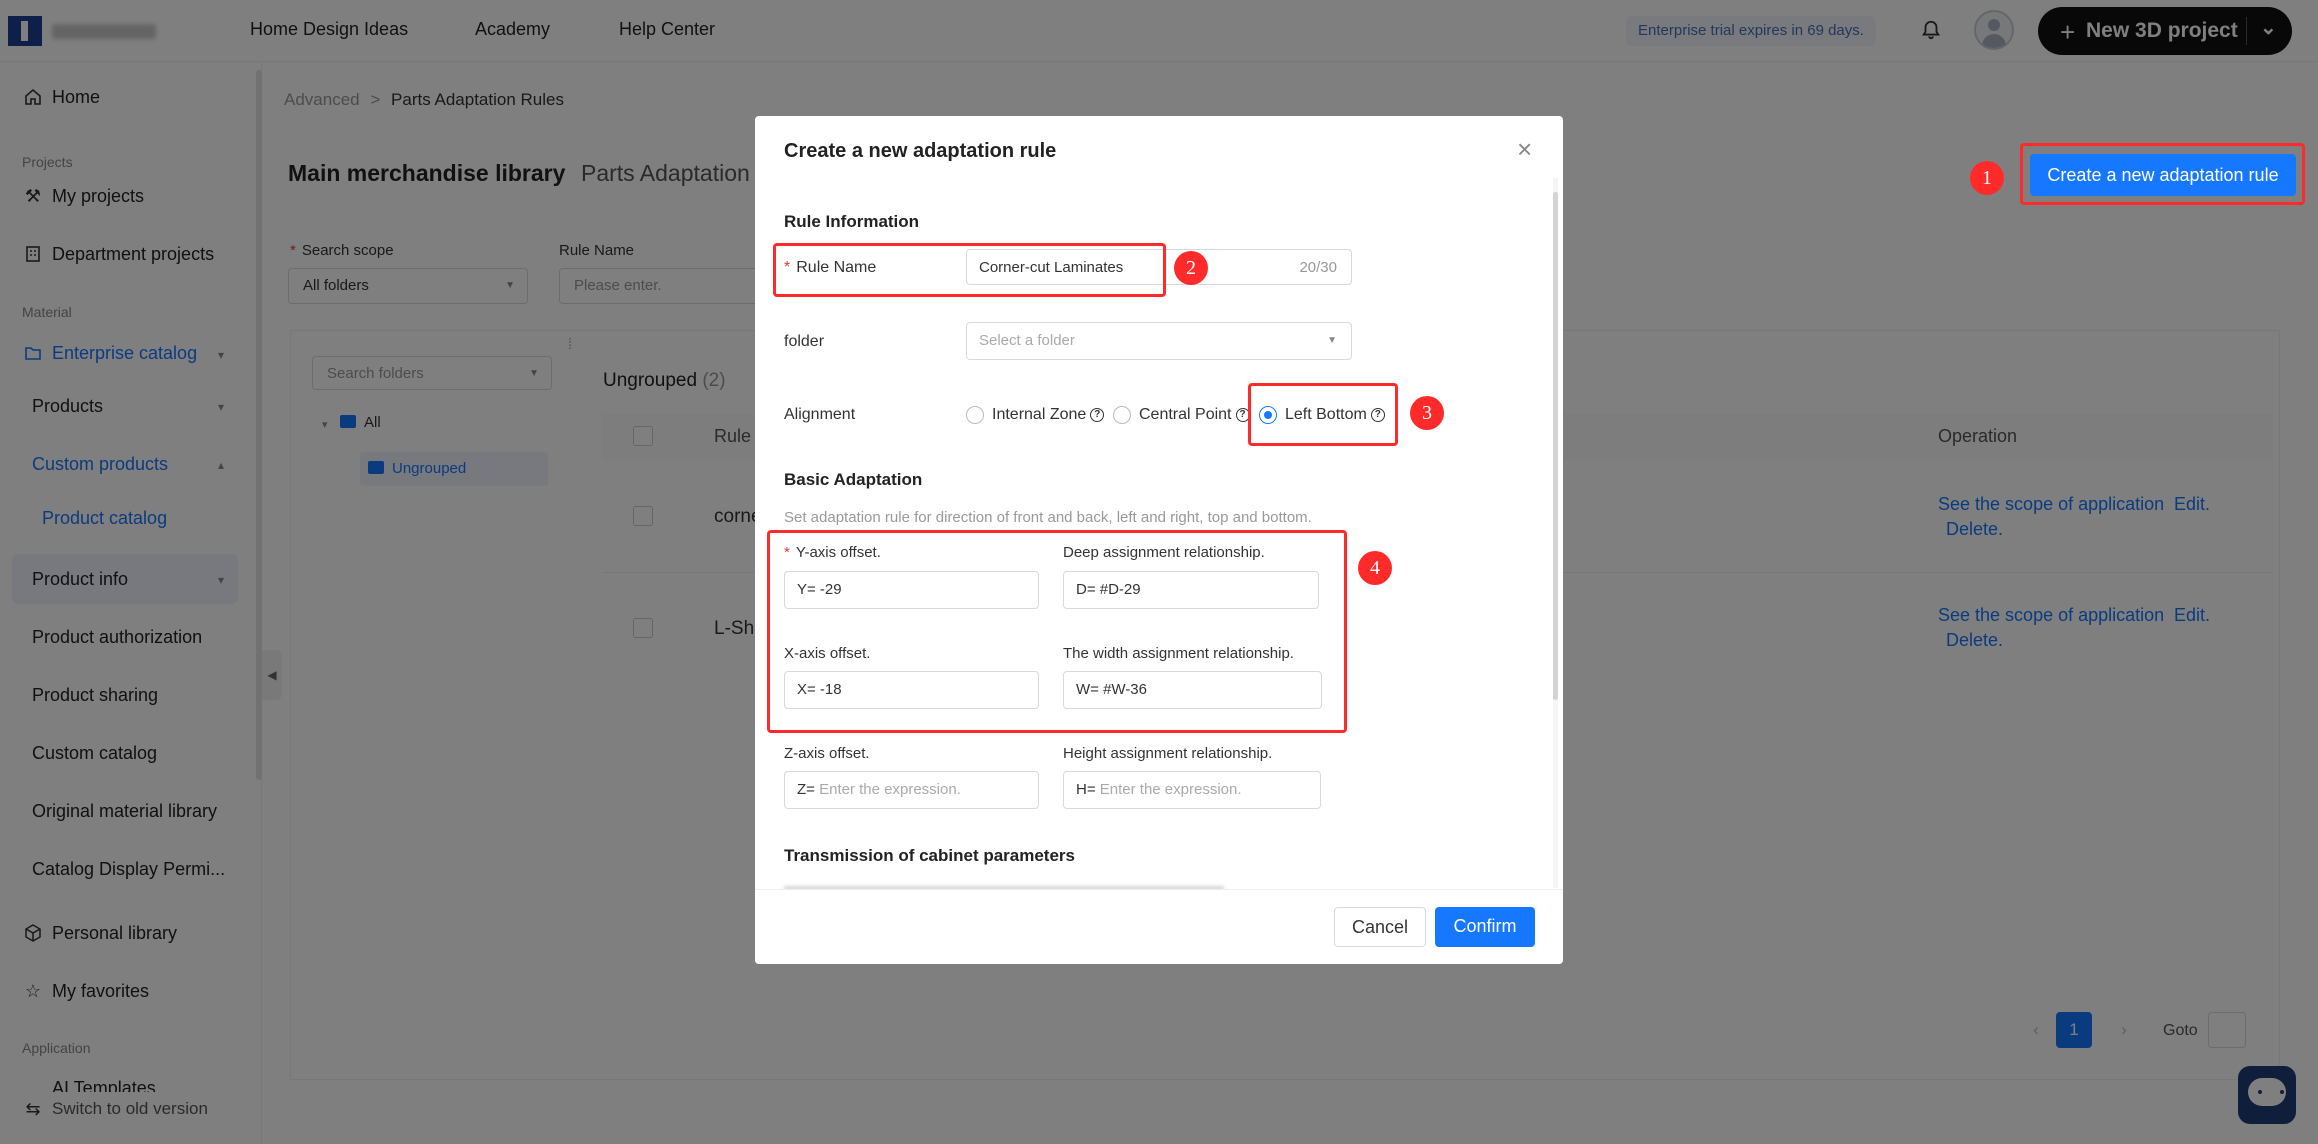 The height and width of the screenshot is (1144, 2318). Describe the element at coordinates (853, 479) in the screenshot. I see `section-basic-adaptation: Basic Adaptation` at that location.